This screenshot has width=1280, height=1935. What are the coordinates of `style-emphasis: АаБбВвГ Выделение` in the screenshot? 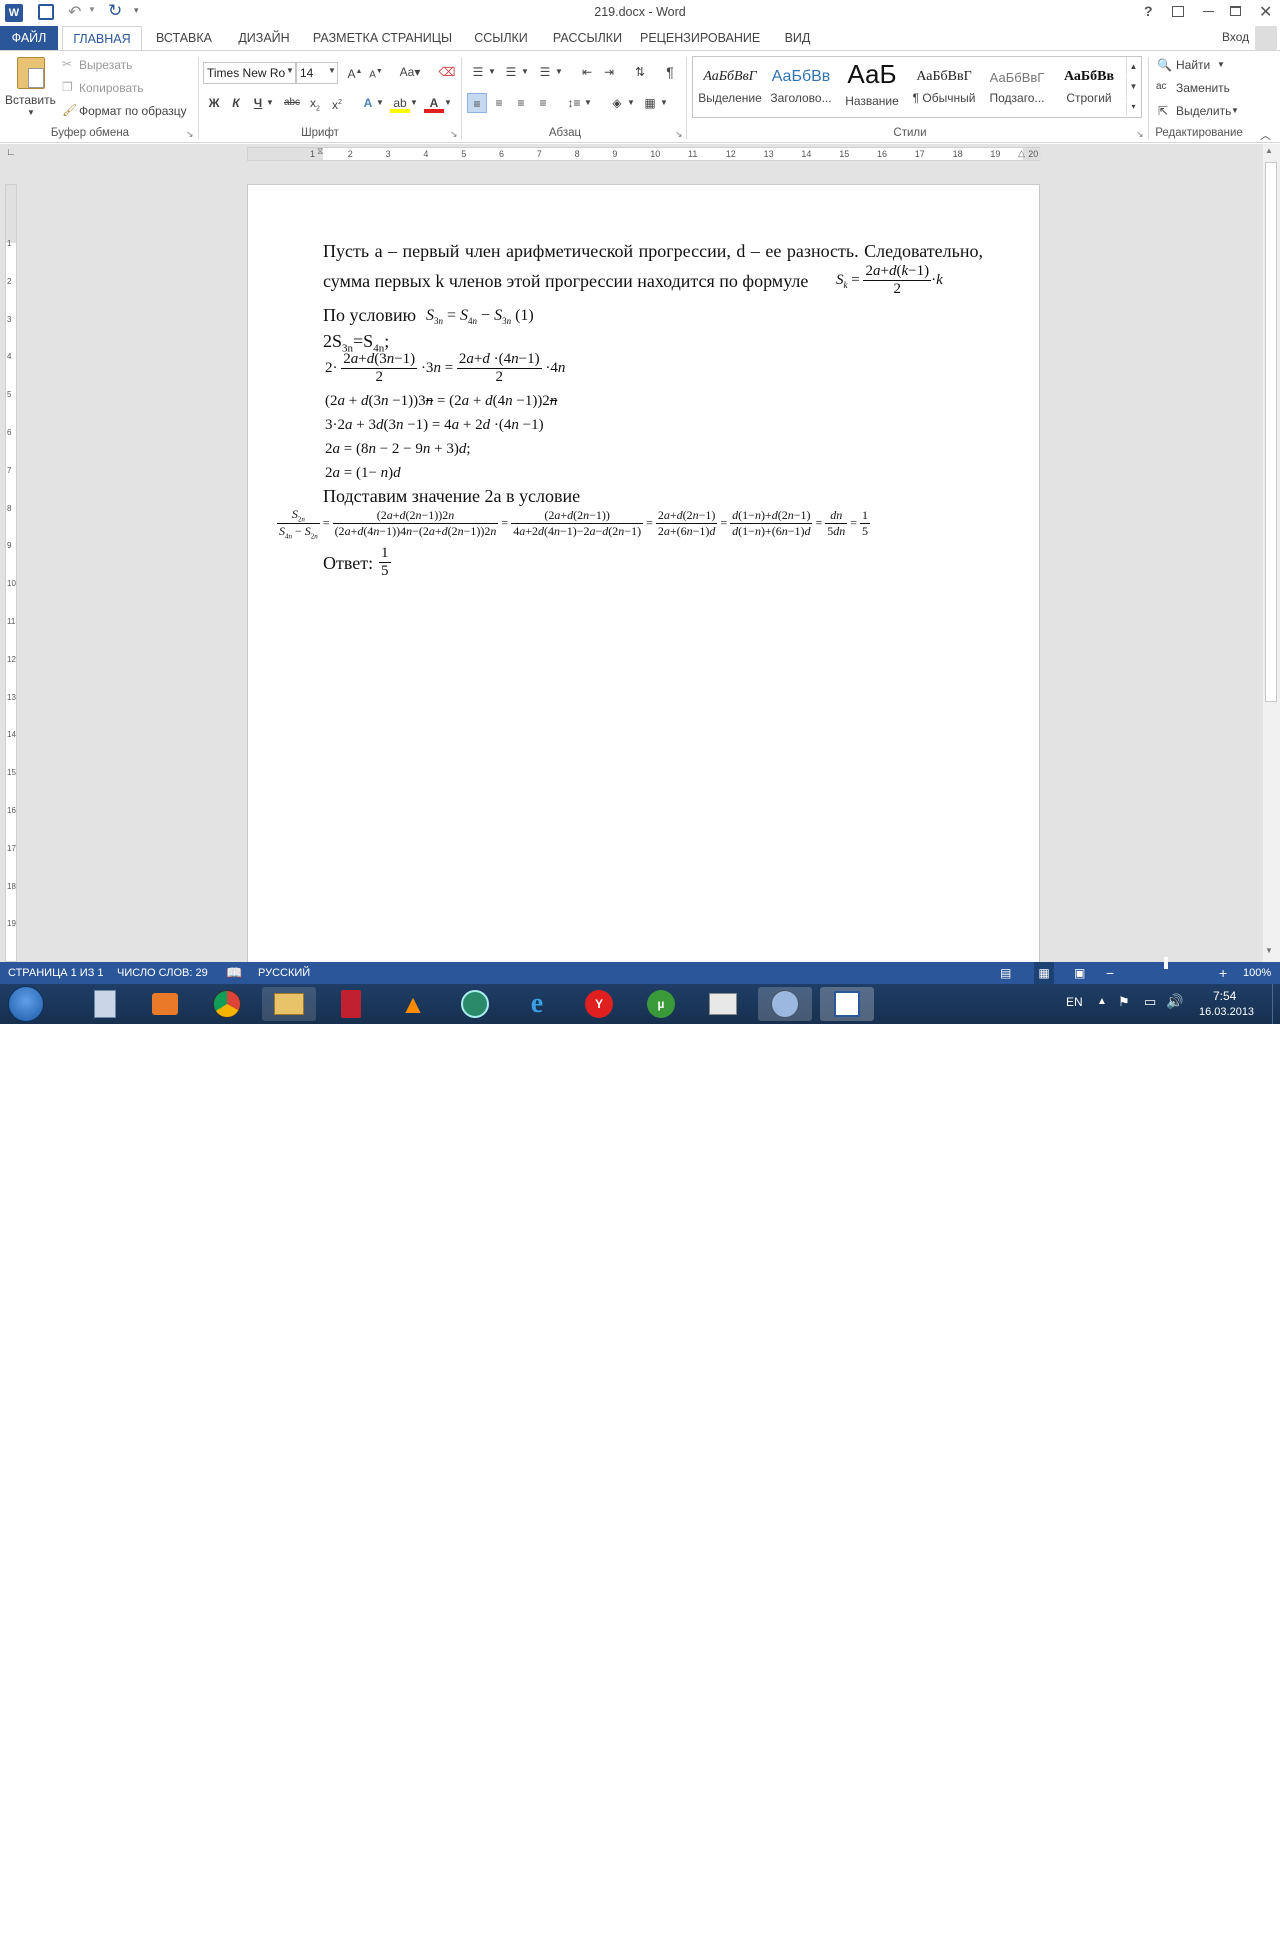 It's located at (730, 87).